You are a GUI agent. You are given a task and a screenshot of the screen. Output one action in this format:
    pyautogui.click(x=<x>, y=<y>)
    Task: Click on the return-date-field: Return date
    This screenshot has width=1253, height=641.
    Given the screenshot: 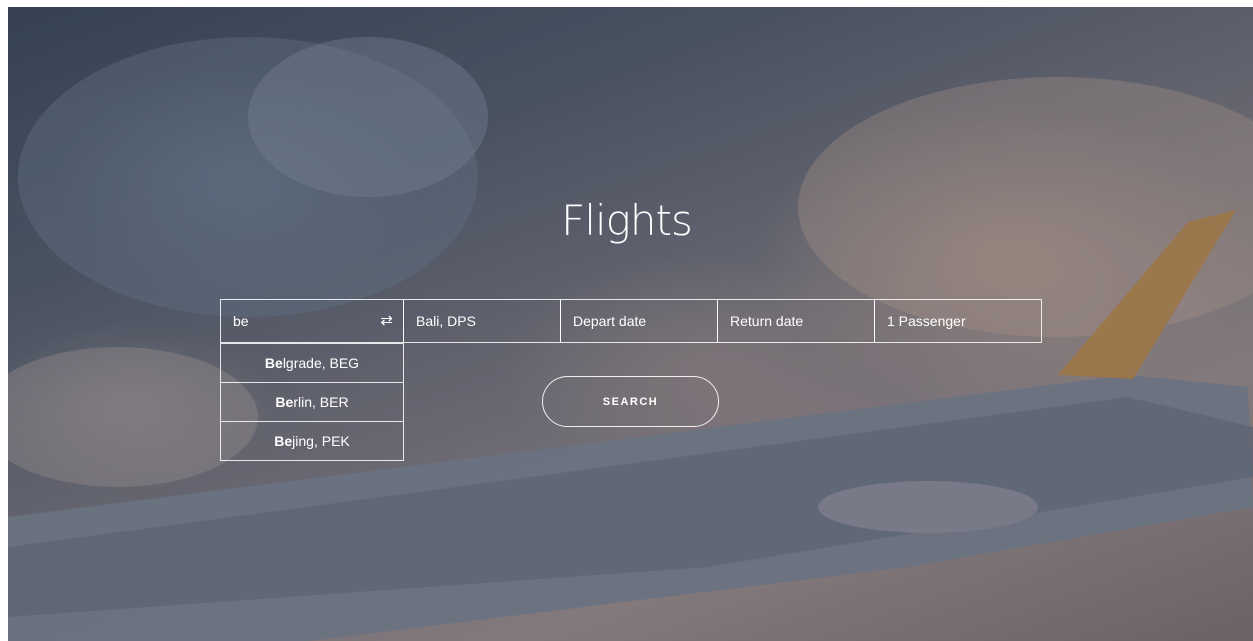 What is the action you would take?
    pyautogui.click(x=796, y=321)
    